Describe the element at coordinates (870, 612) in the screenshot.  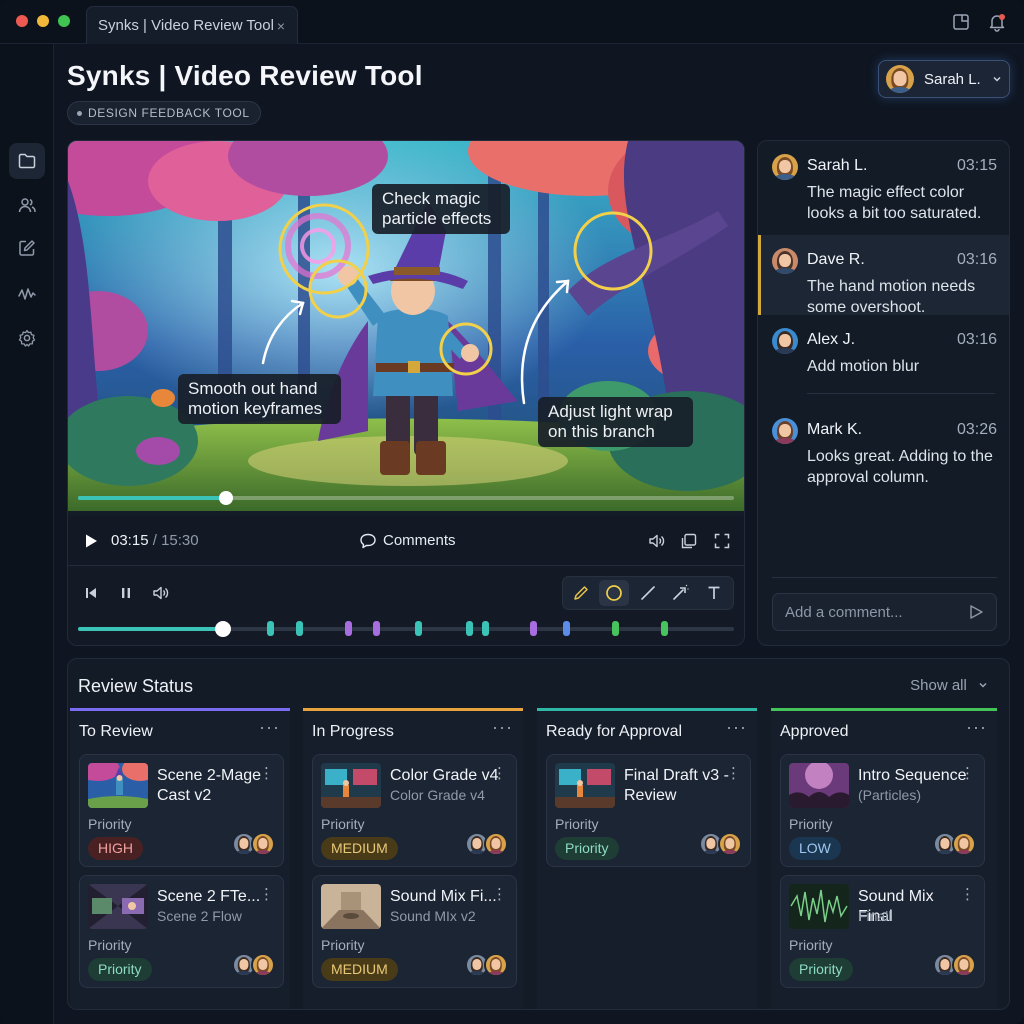
I see `comment-input` at that location.